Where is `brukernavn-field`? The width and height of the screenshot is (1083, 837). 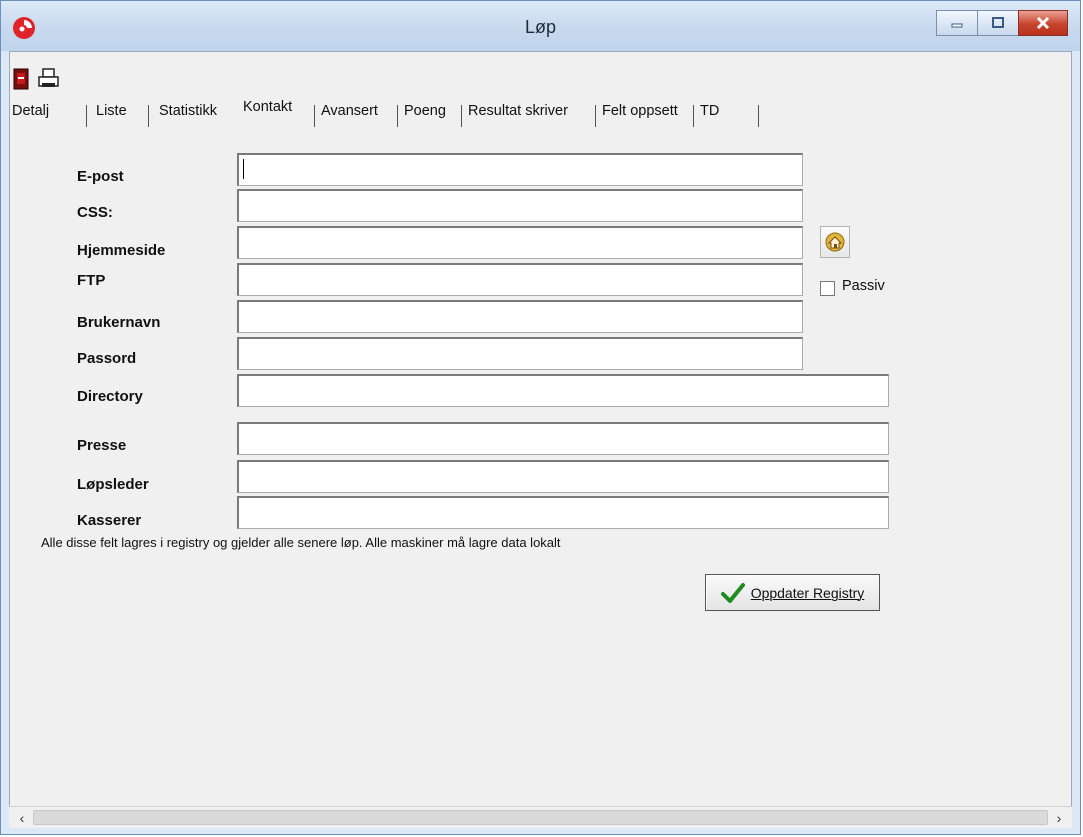
brukernavn-field is located at coordinates (520, 316).